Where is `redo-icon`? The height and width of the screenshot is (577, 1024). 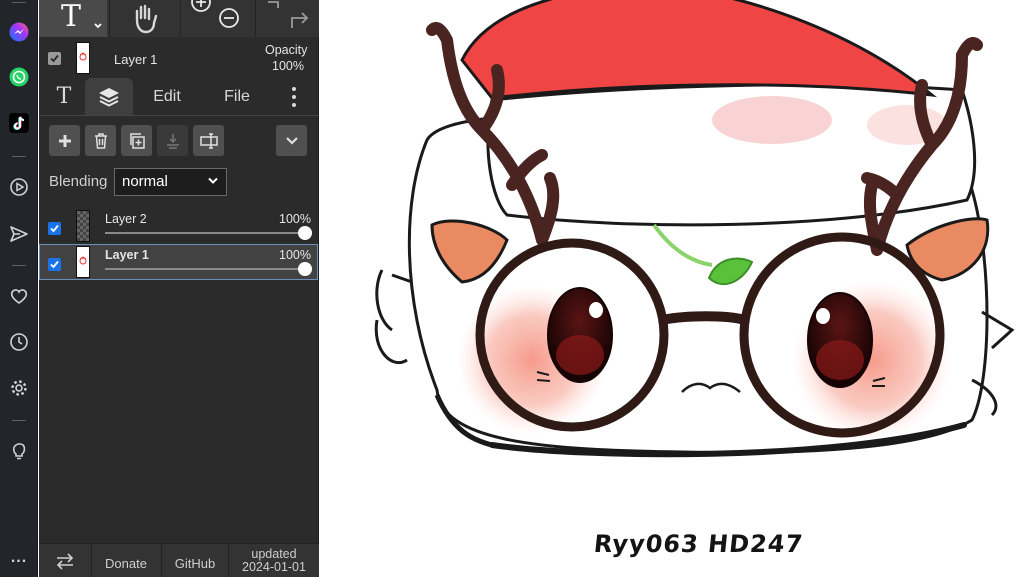
redo-icon is located at coordinates (300, 20).